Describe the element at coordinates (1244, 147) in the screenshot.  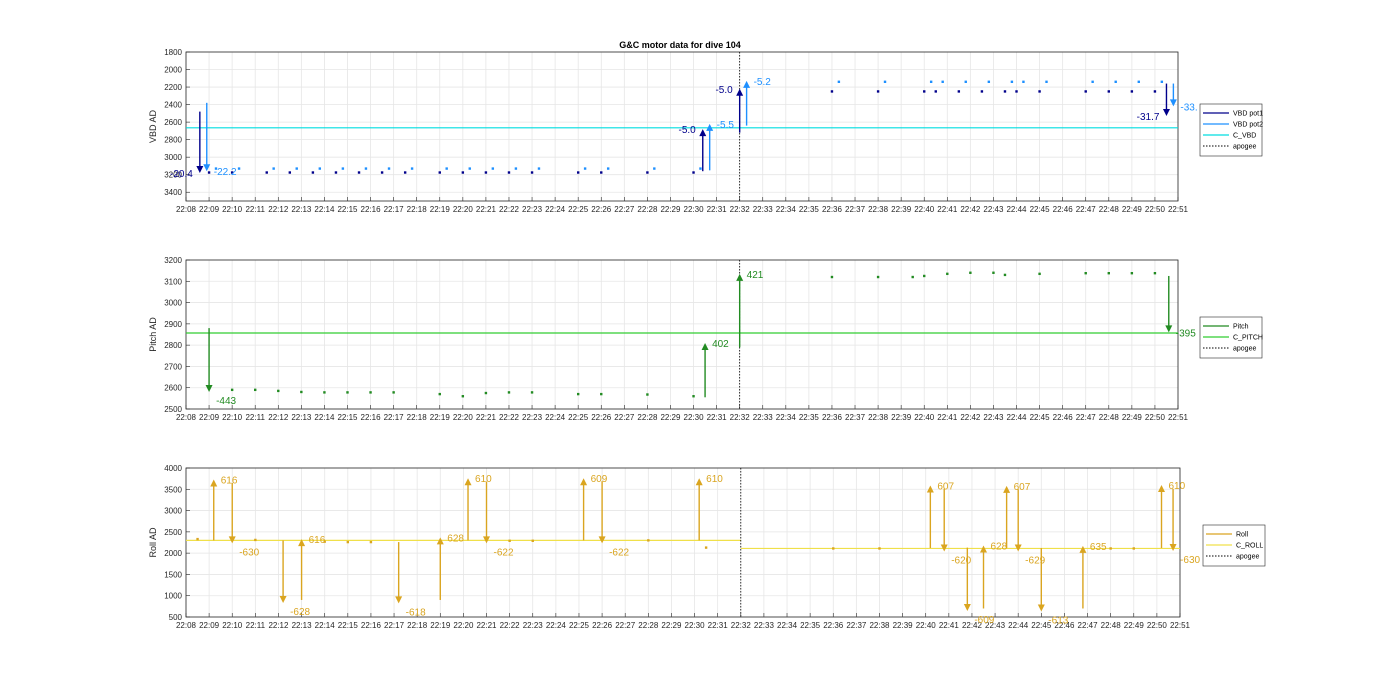
I see `legend-entry-label: apogee` at that location.